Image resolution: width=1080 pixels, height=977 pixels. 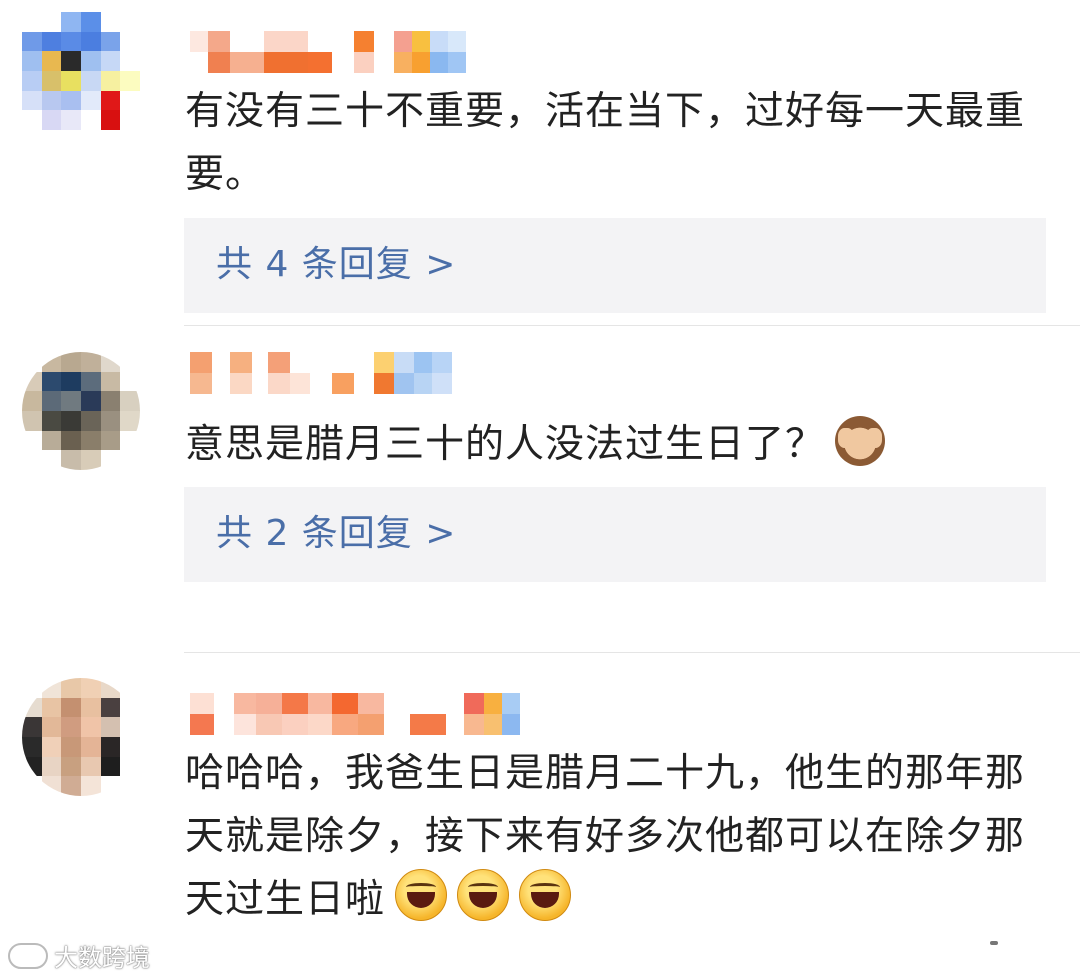 I want to click on watermark-text: 大数跨境, so click(x=102, y=958).